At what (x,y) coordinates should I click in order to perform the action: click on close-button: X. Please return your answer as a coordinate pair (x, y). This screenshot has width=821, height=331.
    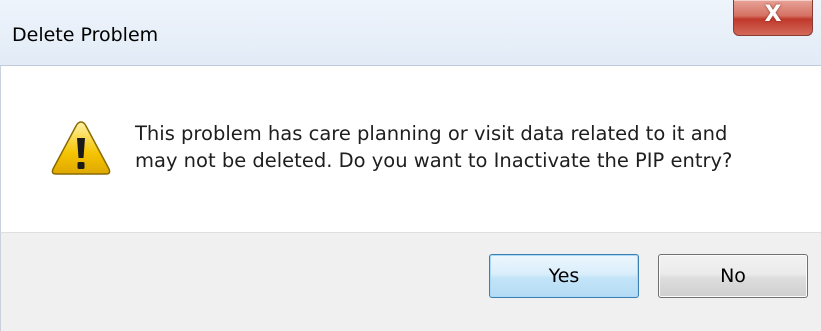
    Looking at the image, I should click on (773, 18).